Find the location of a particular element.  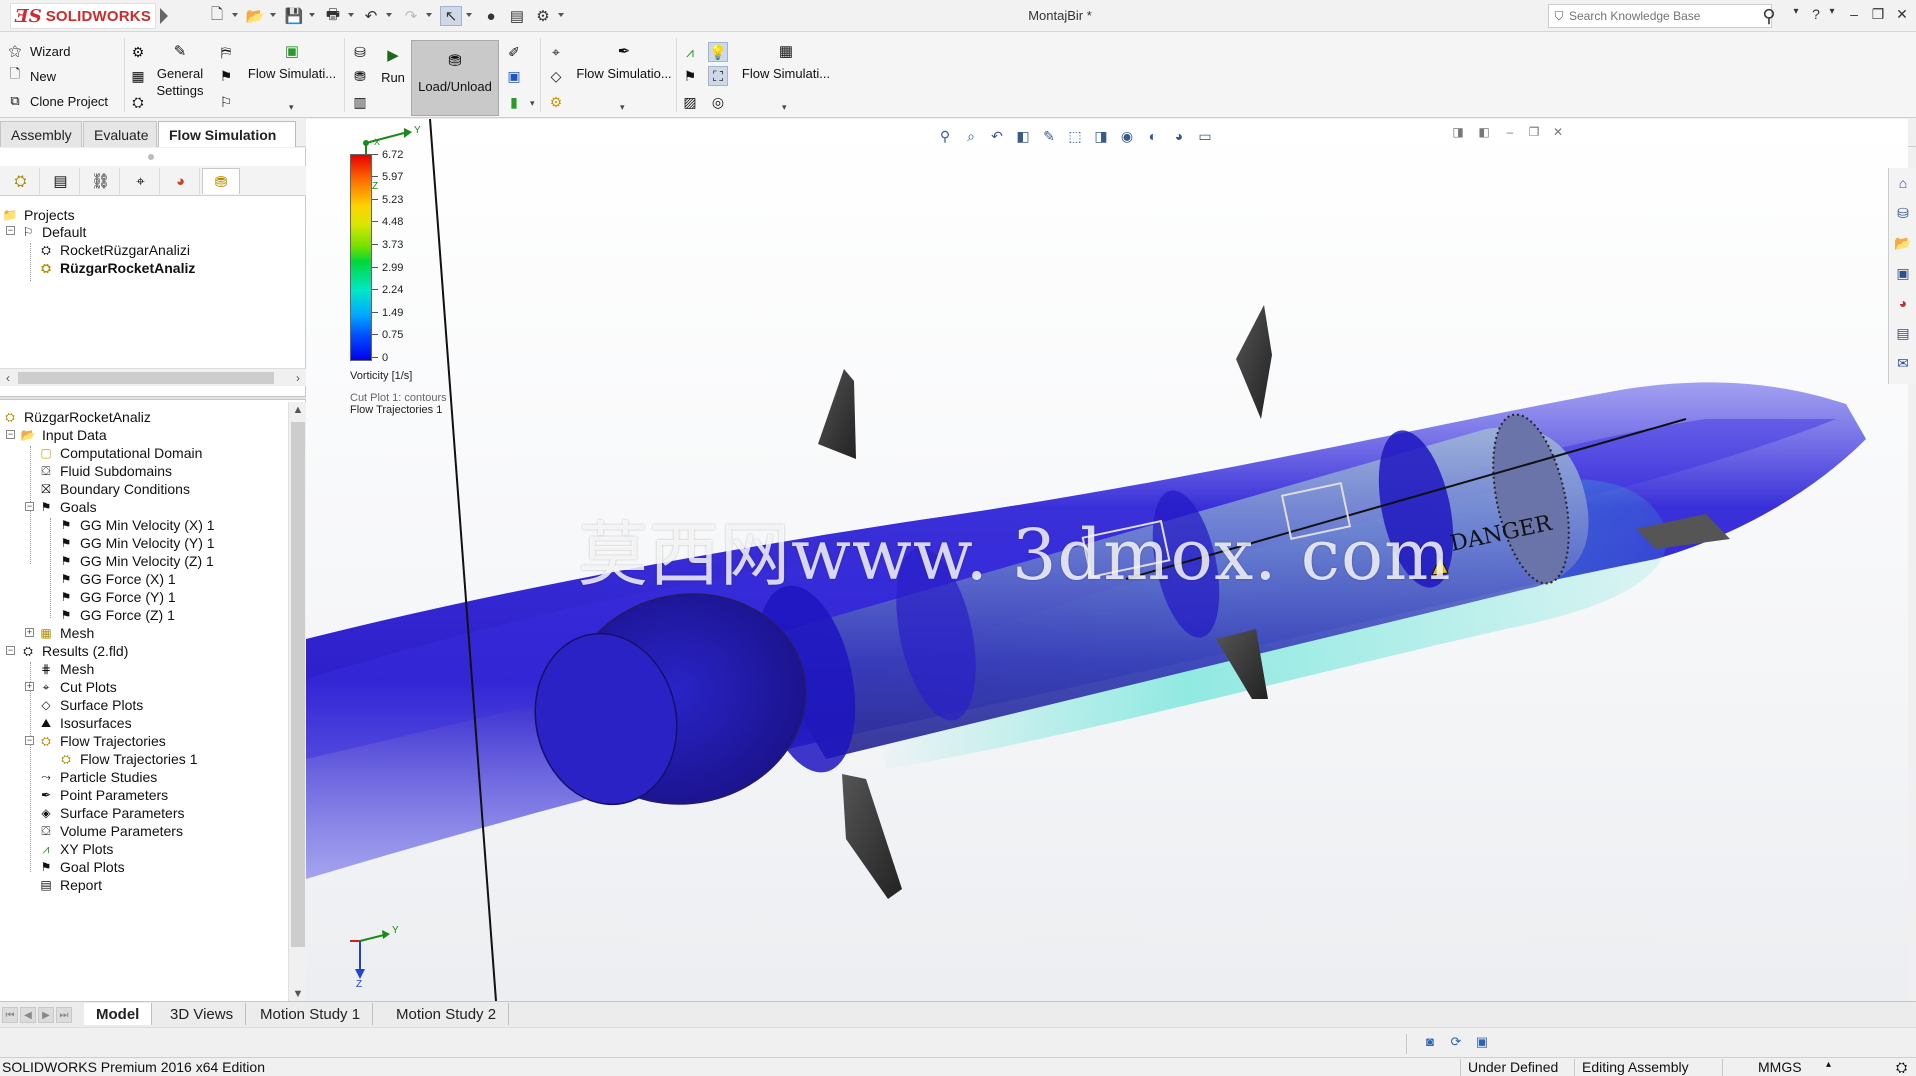

flow-trajectories-collapse-icon: − is located at coordinates (29, 740).